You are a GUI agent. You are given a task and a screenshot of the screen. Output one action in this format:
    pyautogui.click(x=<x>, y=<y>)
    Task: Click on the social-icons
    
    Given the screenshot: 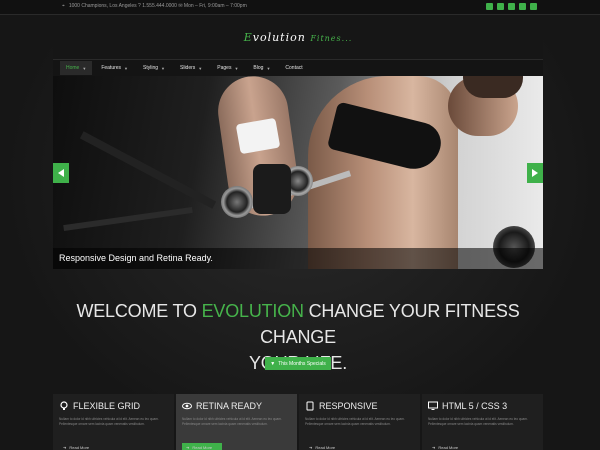 What is the action you would take?
    pyautogui.click(x=511, y=6)
    